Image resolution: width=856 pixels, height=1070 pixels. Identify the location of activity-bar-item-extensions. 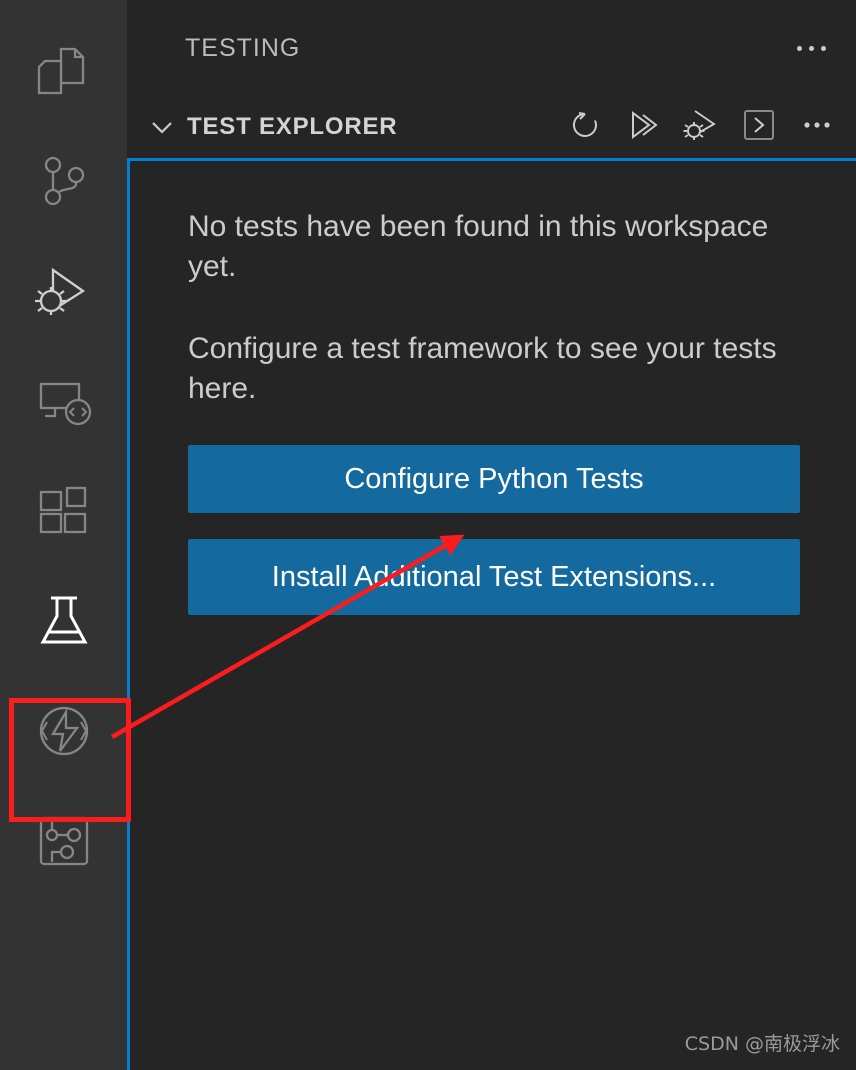
(63, 511).